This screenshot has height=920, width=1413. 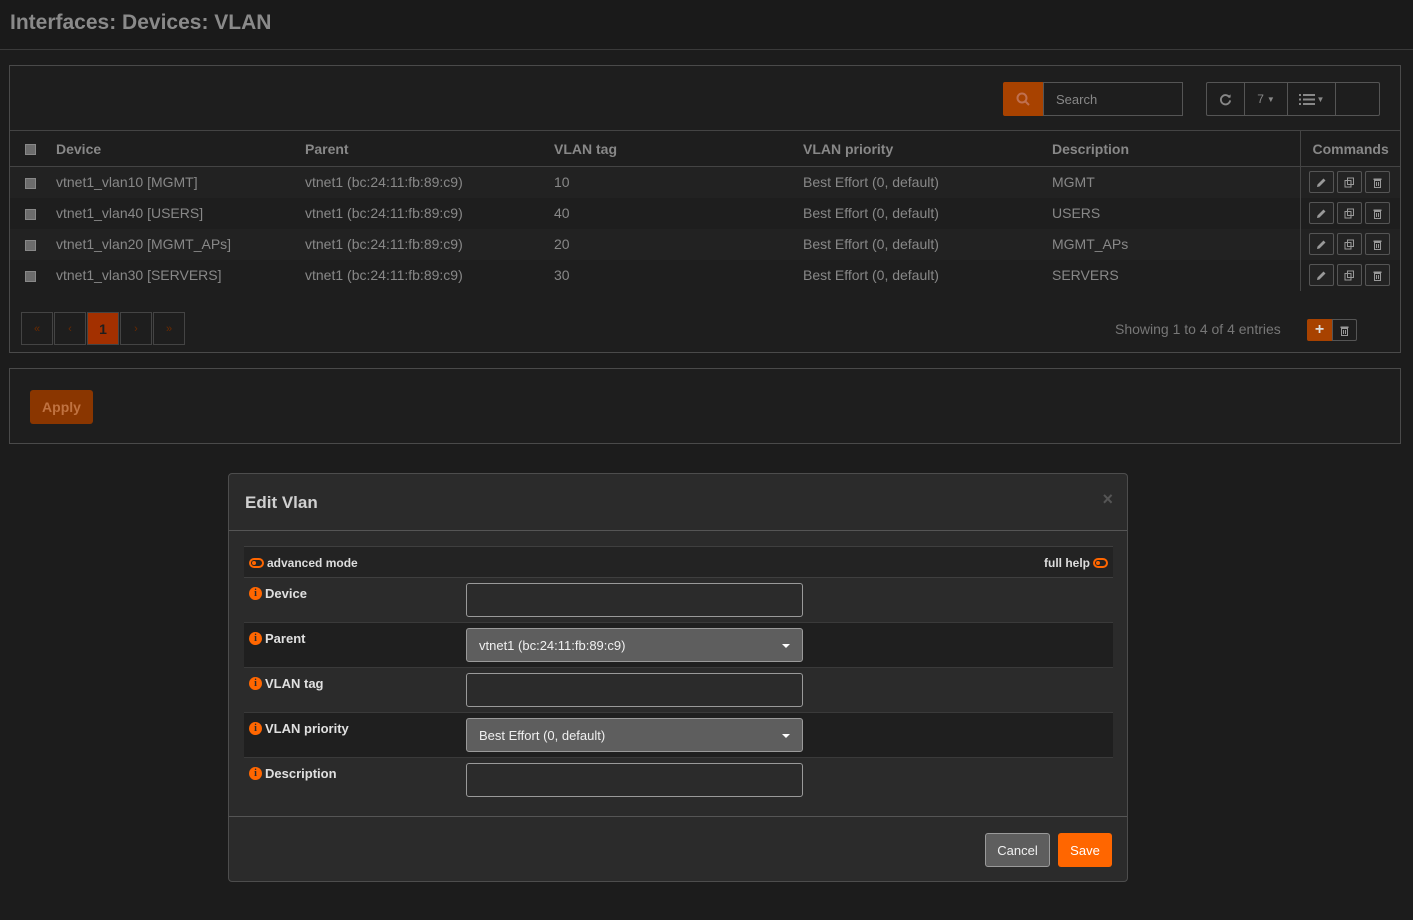 What do you see at coordinates (634, 690) in the screenshot?
I see `vlan-tag-input` at bounding box center [634, 690].